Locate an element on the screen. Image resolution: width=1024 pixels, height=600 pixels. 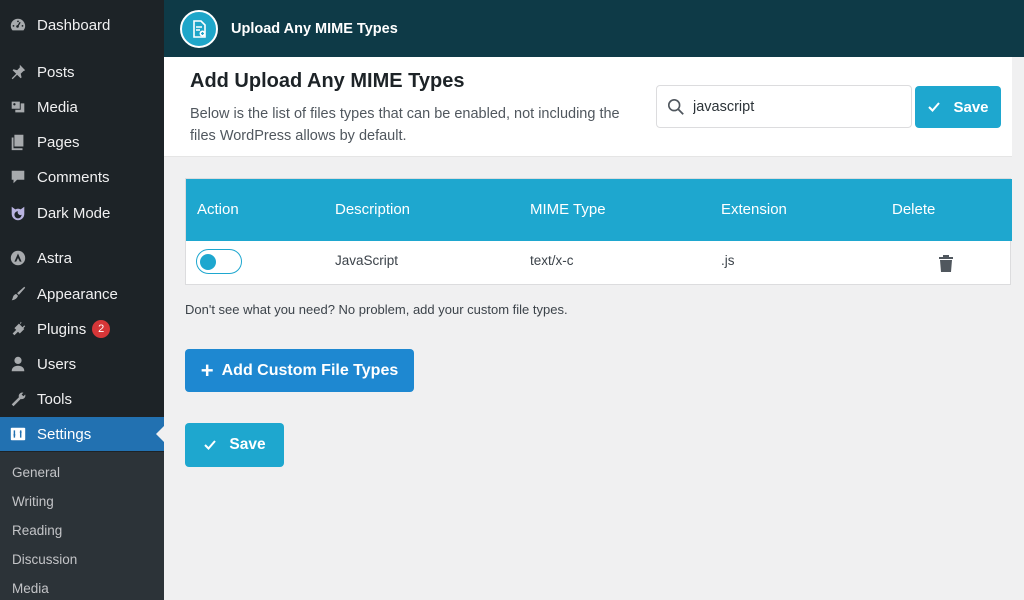
submenu-item-general: General is located at coordinates (36, 472).